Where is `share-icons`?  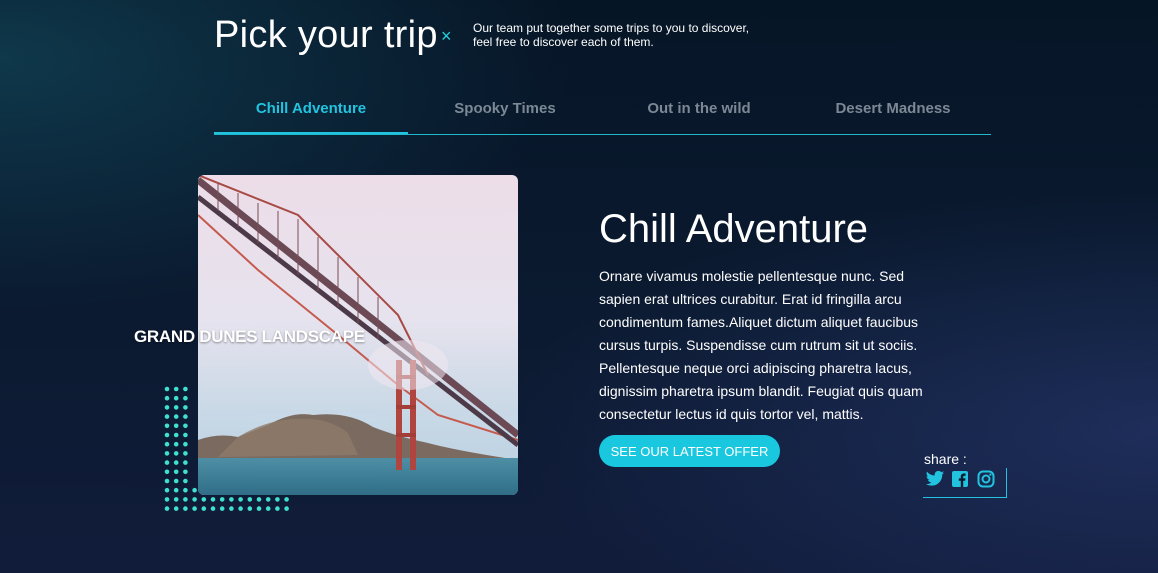 share-icons is located at coordinates (961, 479).